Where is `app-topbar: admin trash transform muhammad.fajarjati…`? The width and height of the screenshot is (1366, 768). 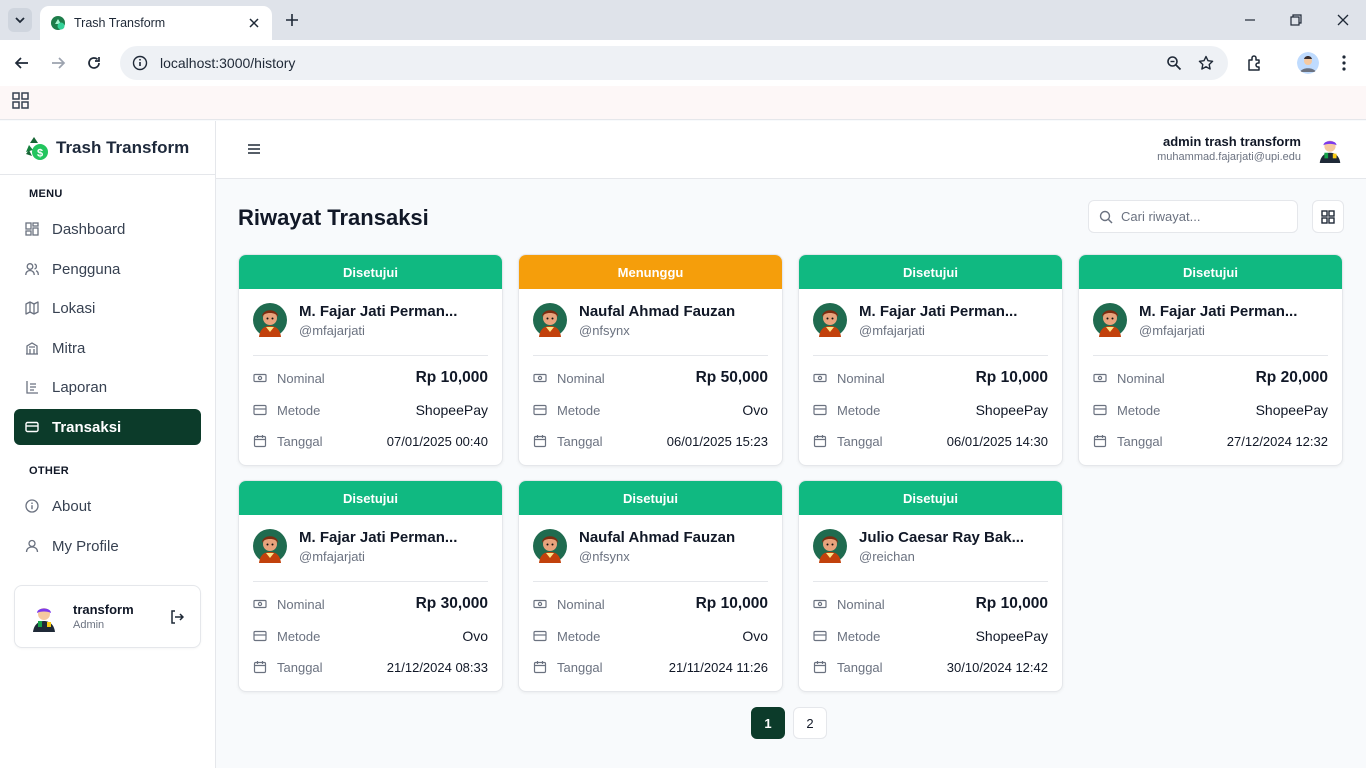 app-topbar: admin trash transform muhammad.fajarjati… is located at coordinates (791, 150).